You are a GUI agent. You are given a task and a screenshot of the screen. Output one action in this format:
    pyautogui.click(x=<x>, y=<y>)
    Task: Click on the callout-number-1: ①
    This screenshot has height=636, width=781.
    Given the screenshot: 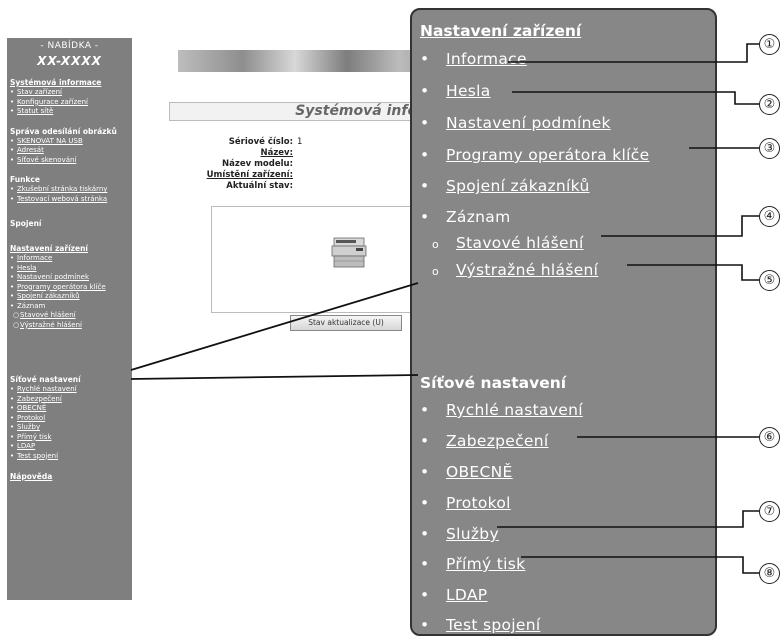 What is the action you would take?
    pyautogui.click(x=769, y=44)
    